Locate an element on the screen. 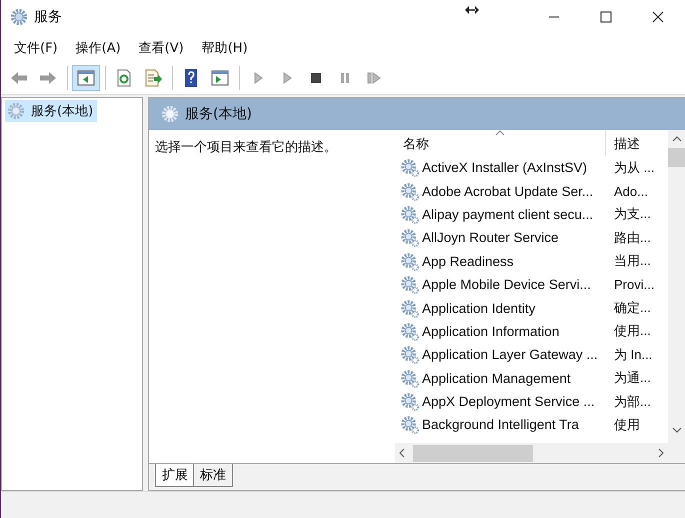 The image size is (685, 518). maximize-icon is located at coordinates (606, 16).